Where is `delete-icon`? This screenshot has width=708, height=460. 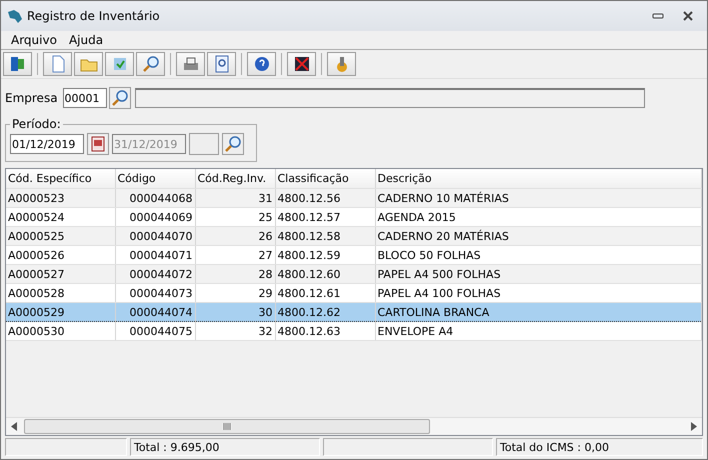 delete-icon is located at coordinates (301, 64).